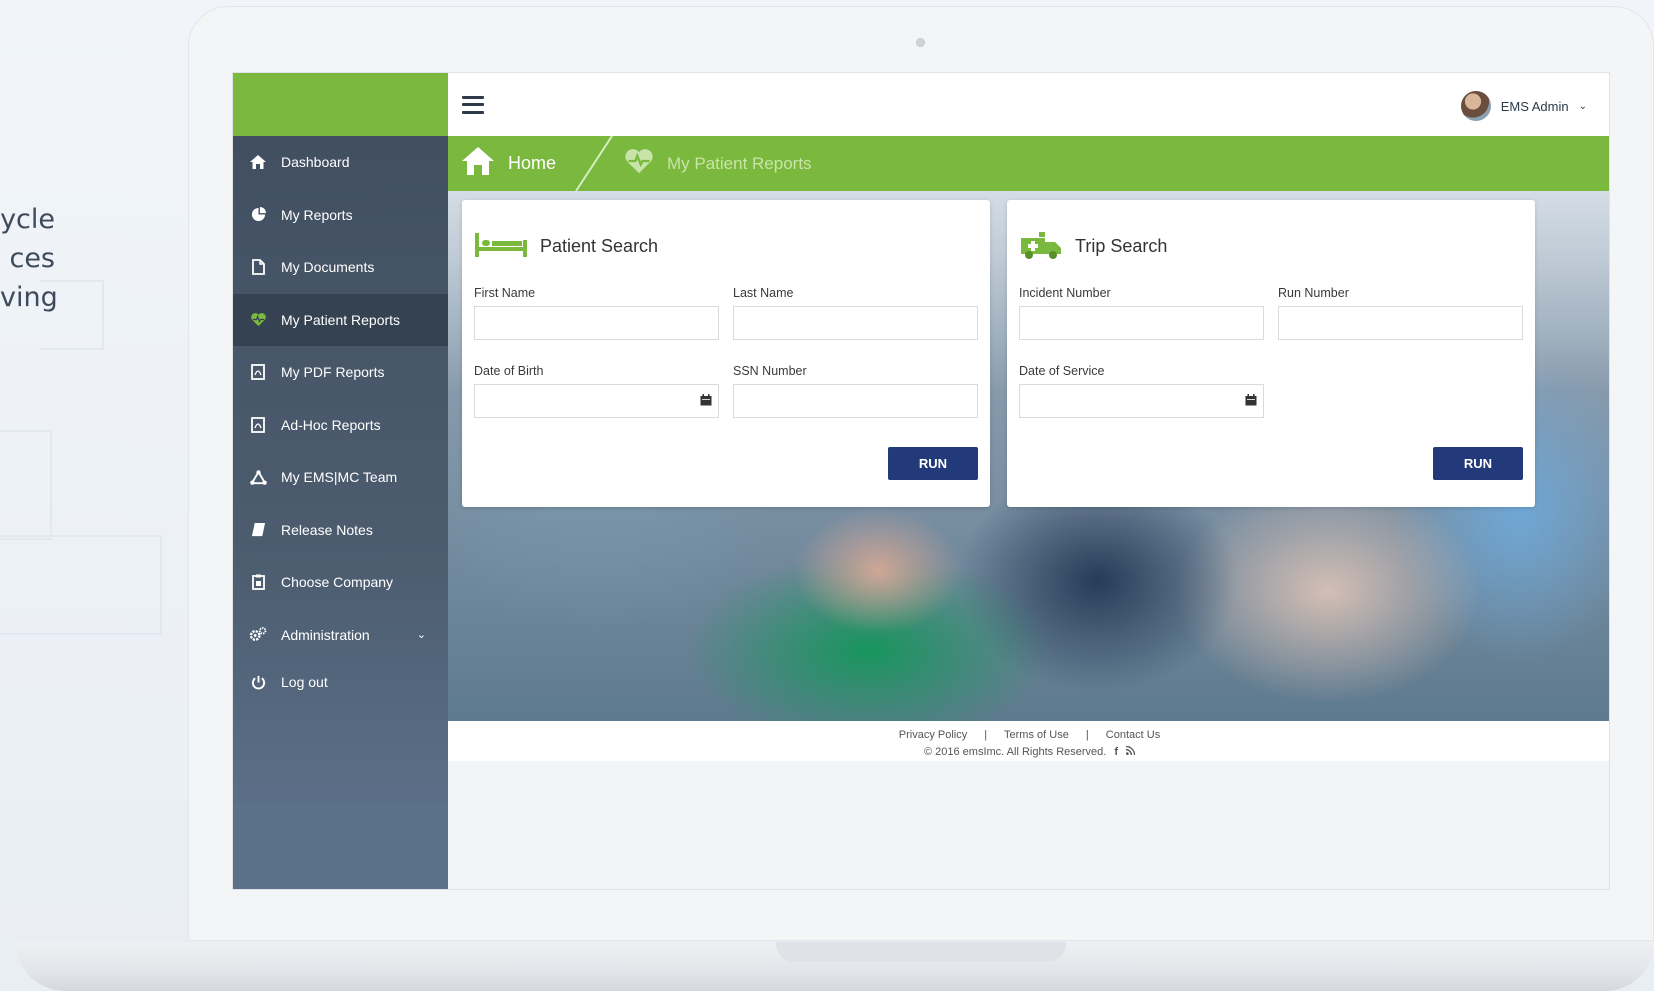 The image size is (1654, 991). Describe the element at coordinates (596, 323) in the screenshot. I see `first-name-input` at that location.